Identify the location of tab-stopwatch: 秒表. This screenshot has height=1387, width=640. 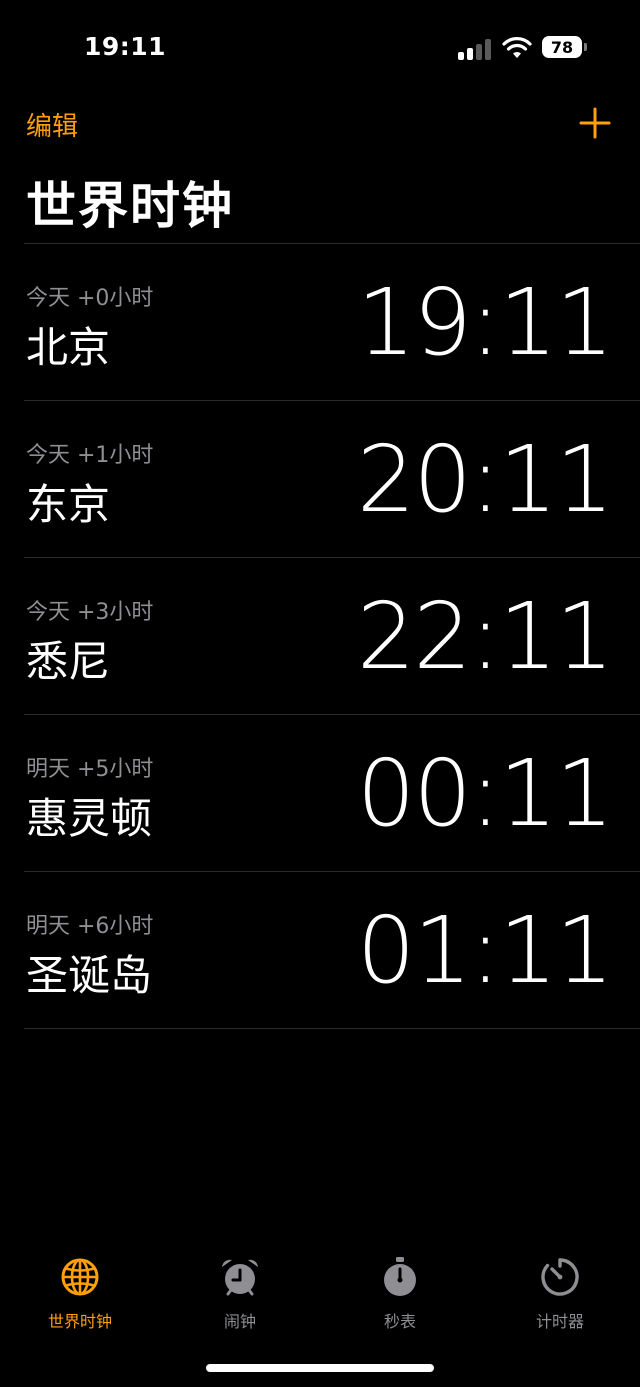
(400, 1296).